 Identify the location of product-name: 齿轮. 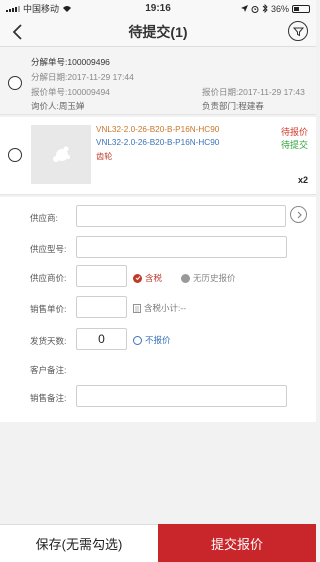
(104, 156).